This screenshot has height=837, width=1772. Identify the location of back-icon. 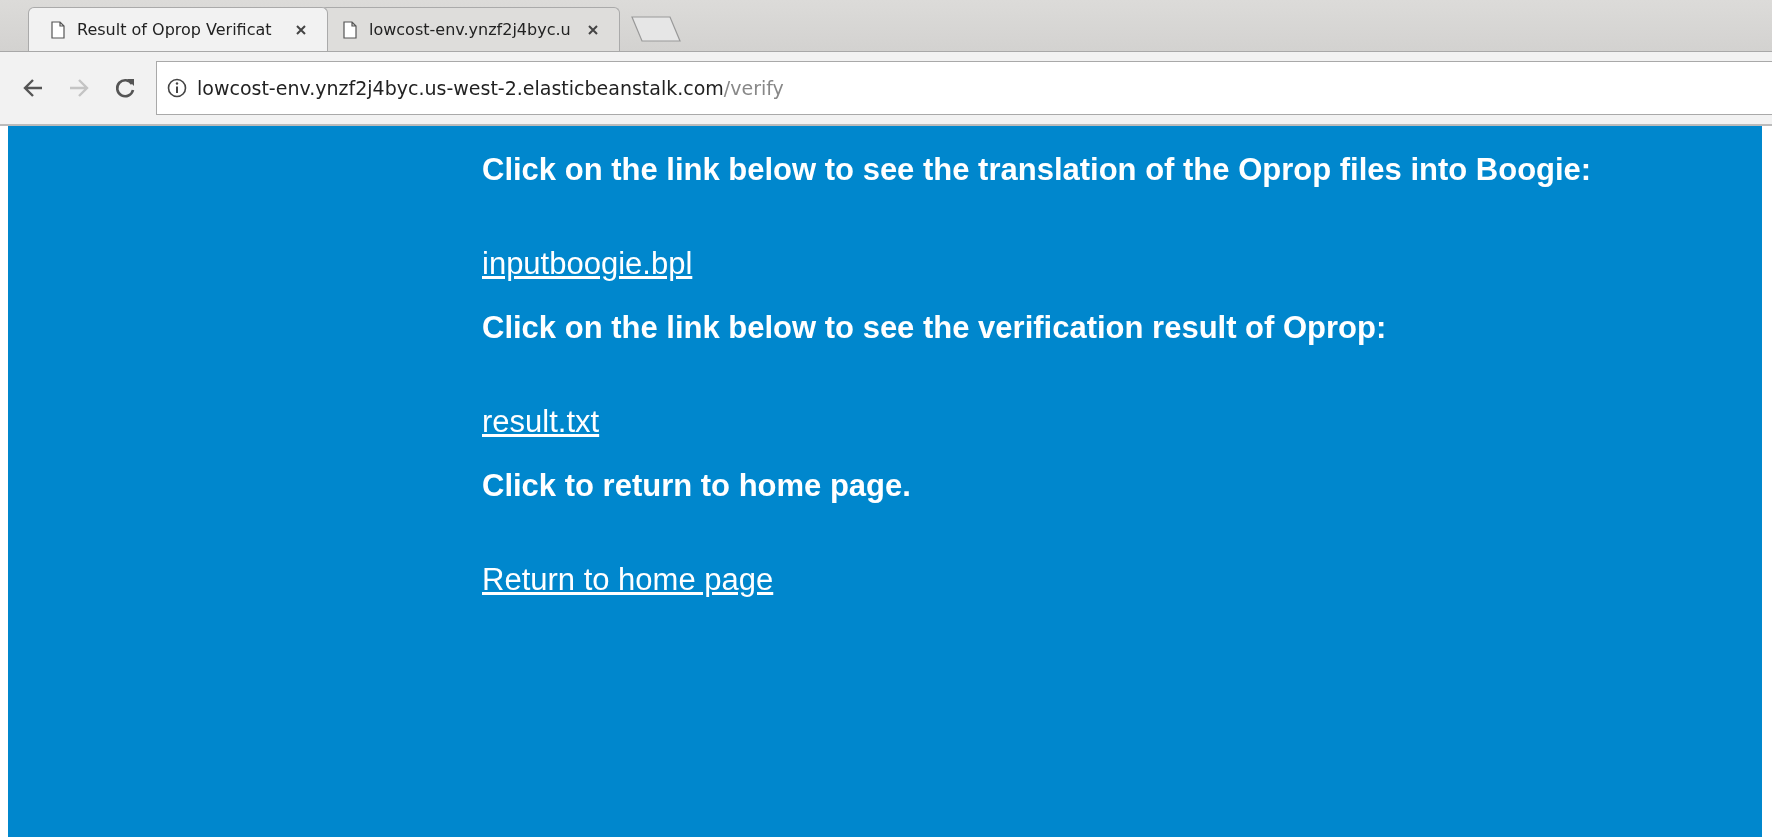
(33, 88).